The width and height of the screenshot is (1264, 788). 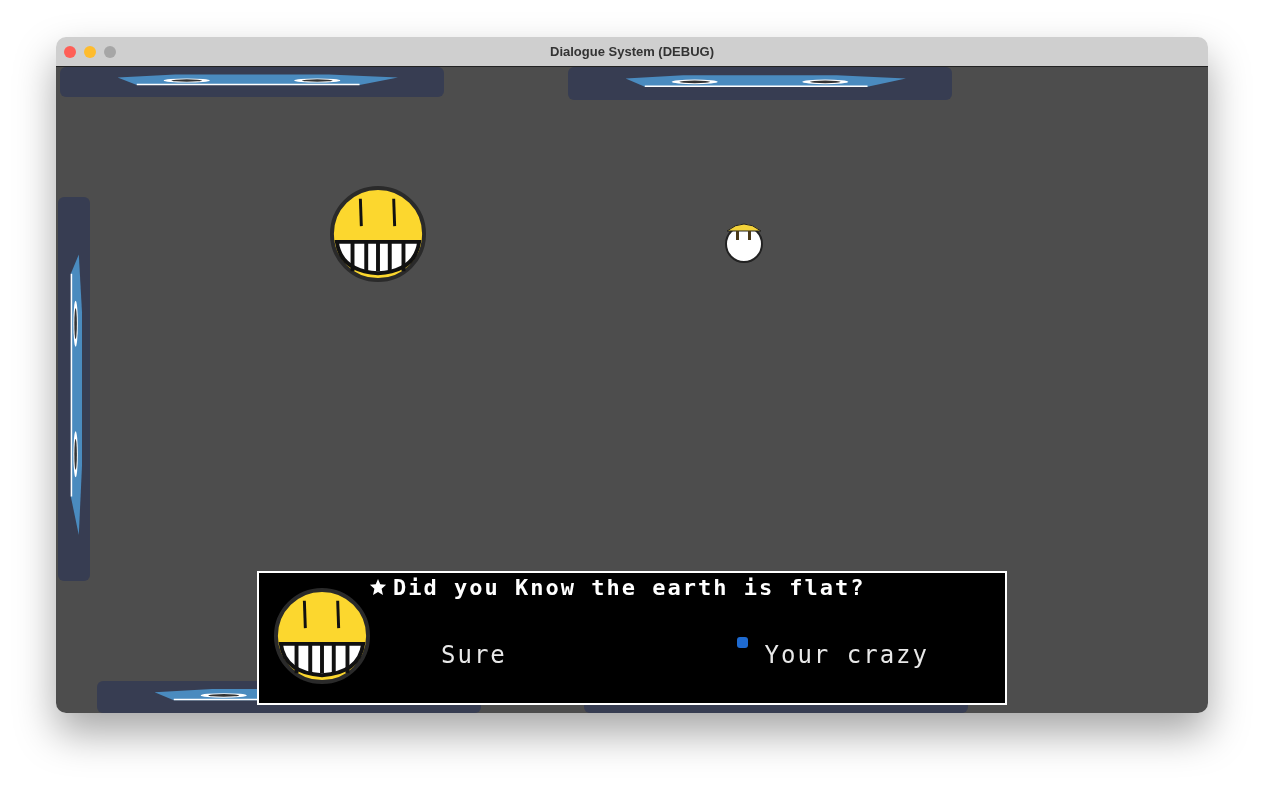 I want to click on close-button, so click(x=70, y=51).